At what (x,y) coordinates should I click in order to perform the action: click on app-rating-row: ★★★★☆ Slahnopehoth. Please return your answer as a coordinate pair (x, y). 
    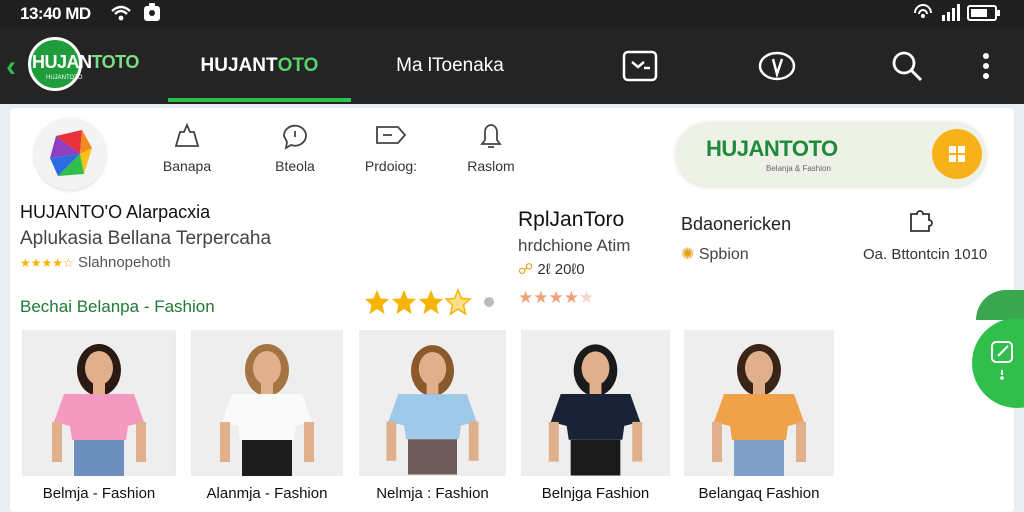
    Looking at the image, I should click on (95, 262).